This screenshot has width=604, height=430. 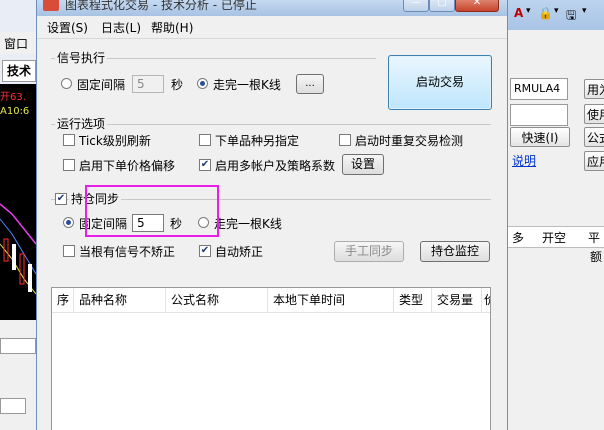 What do you see at coordinates (205, 251) in the screenshot?
I see `auto-correct-checkbox: ✔` at bounding box center [205, 251].